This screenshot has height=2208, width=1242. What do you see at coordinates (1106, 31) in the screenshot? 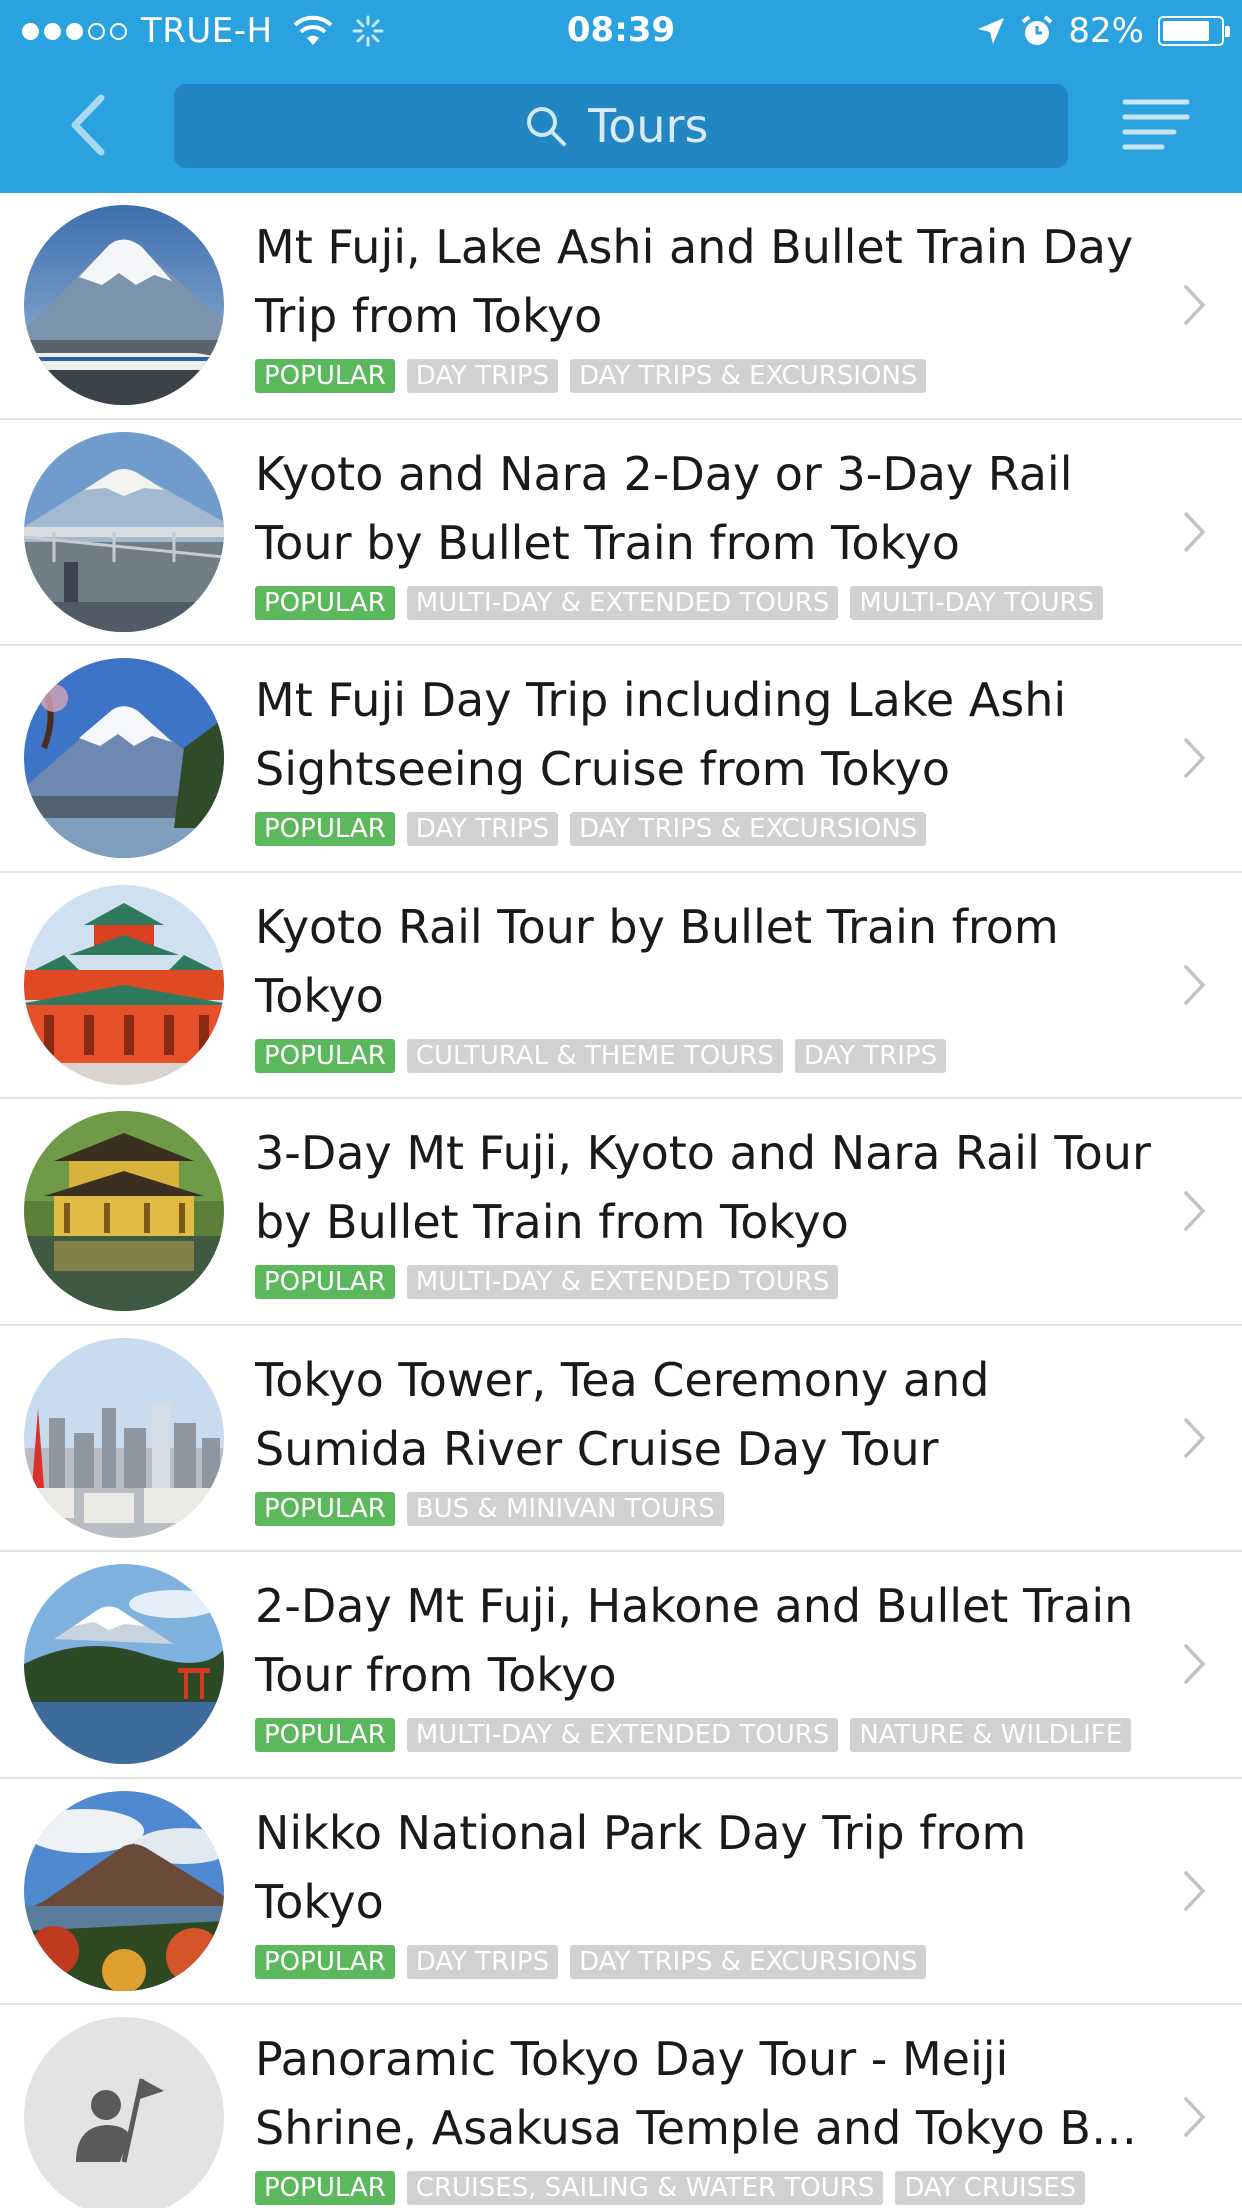
I see `battery-percentage: 82%` at bounding box center [1106, 31].